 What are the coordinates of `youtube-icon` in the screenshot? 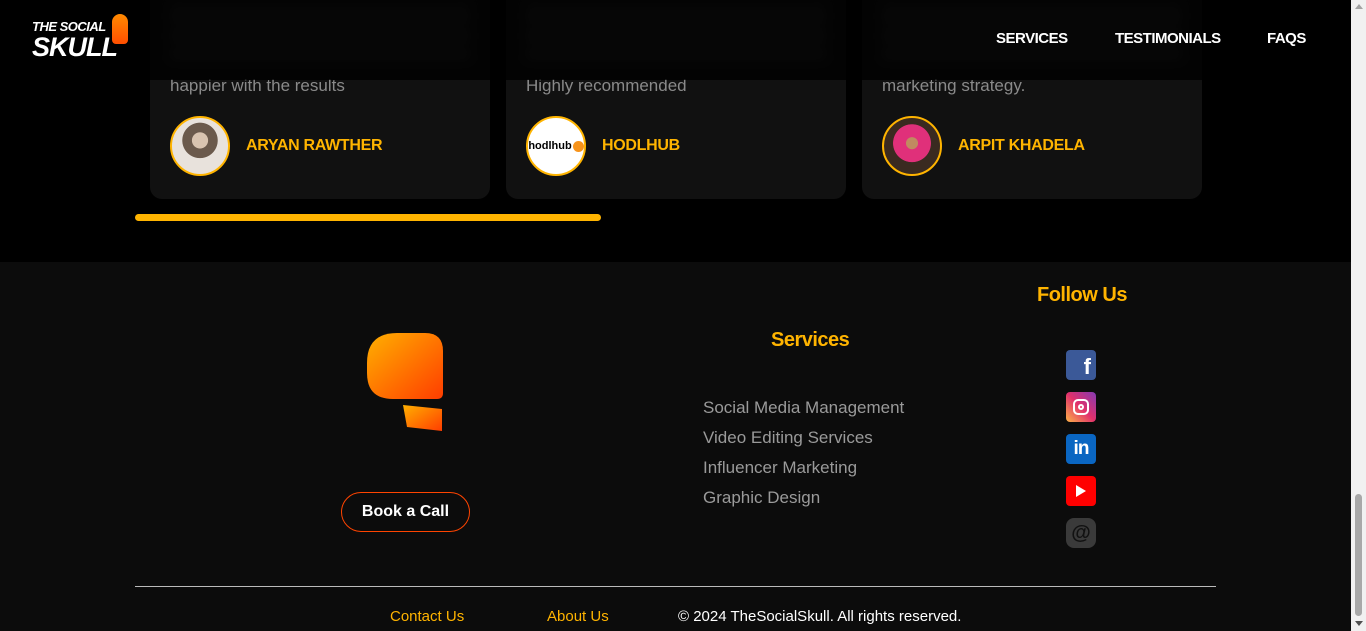 It's located at (1081, 491).